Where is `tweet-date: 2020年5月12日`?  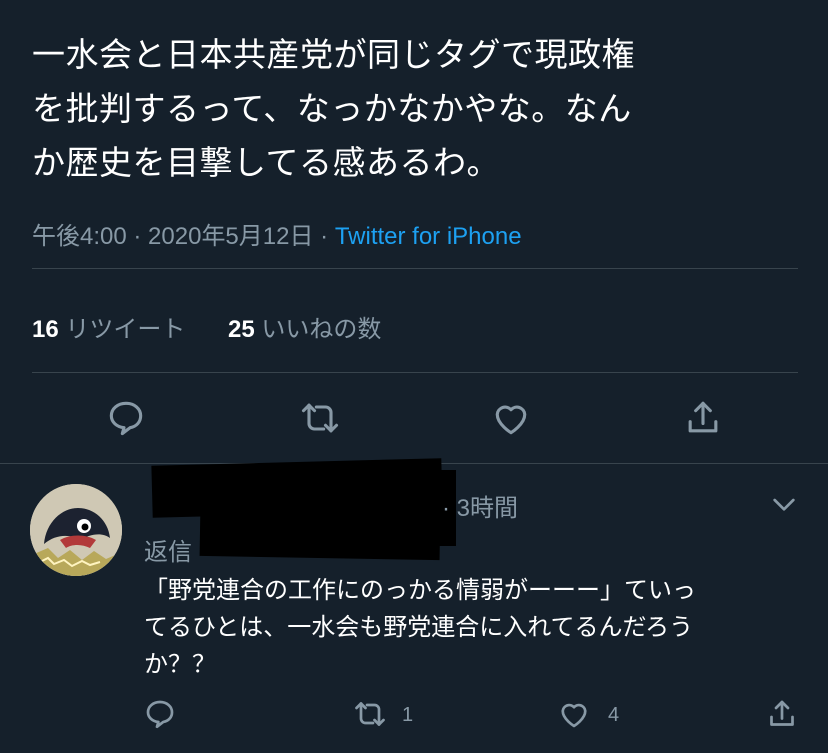
tweet-date: 2020年5月12日 is located at coordinates (231, 236).